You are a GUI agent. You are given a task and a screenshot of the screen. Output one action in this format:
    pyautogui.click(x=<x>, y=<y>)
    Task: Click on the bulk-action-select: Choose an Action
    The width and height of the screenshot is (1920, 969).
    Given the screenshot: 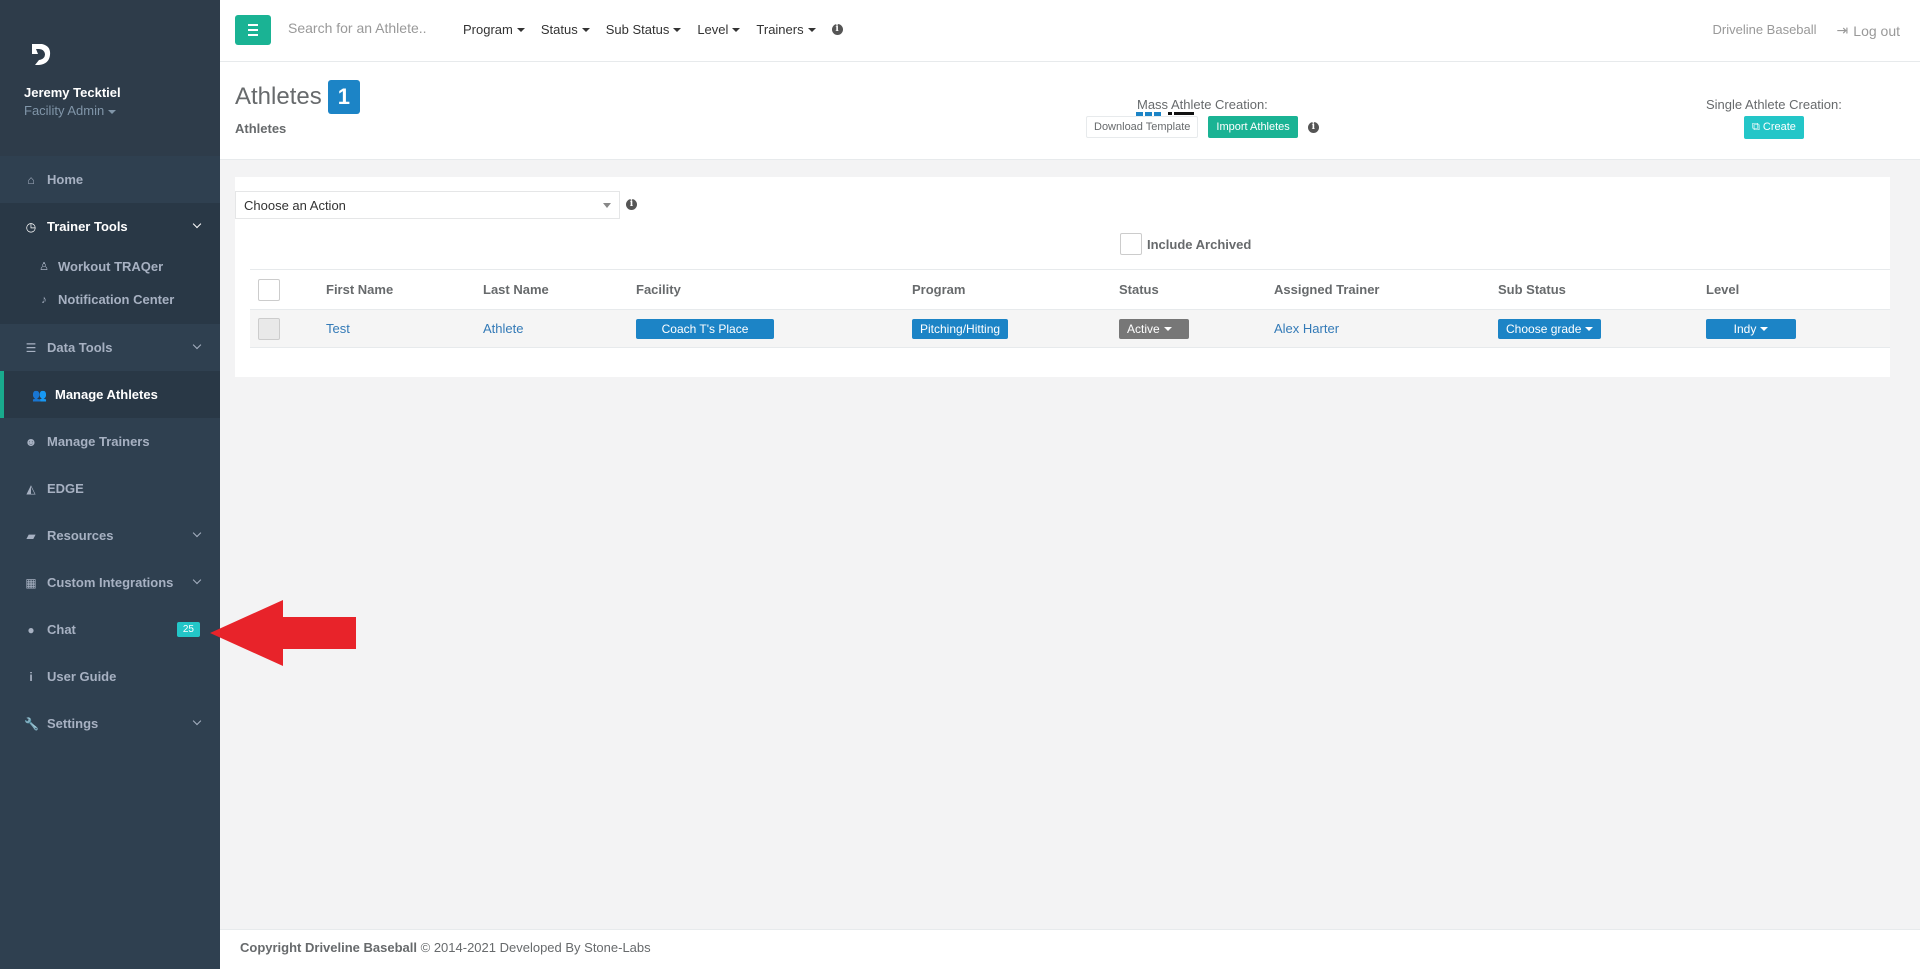 What is the action you would take?
    pyautogui.click(x=427, y=205)
    